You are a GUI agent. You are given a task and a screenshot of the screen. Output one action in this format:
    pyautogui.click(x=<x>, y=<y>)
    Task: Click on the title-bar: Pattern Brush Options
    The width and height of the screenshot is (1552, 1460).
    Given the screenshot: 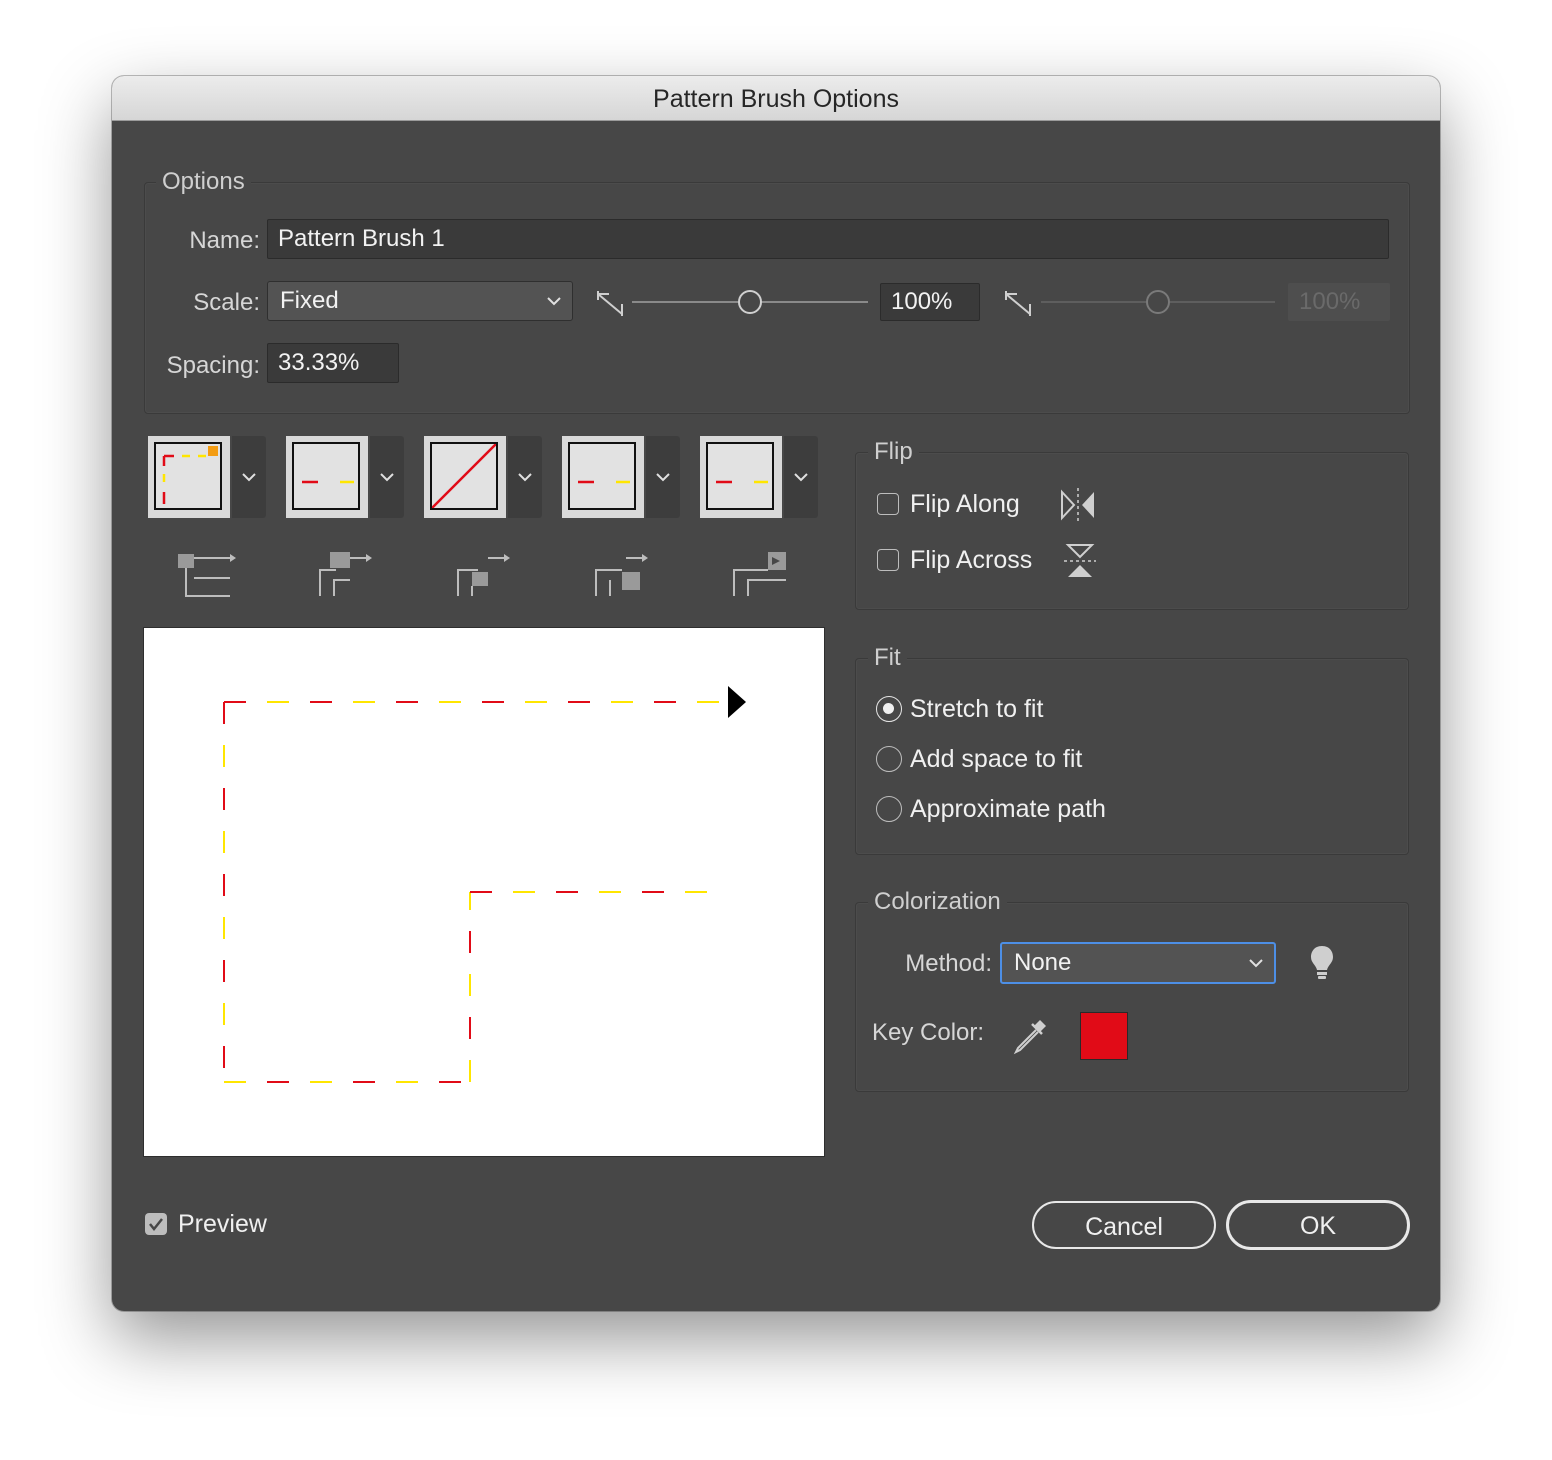 What is the action you would take?
    pyautogui.click(x=776, y=98)
    